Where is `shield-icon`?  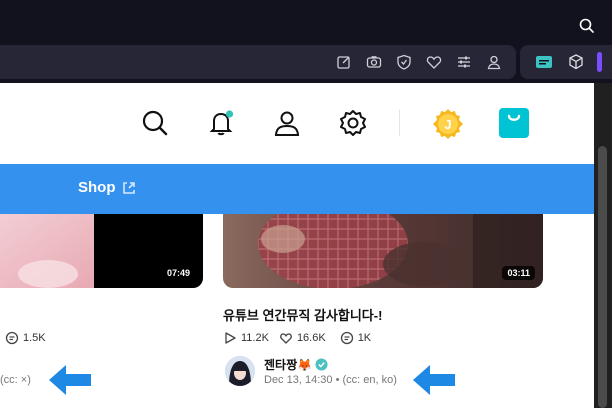 shield-icon is located at coordinates (404, 62).